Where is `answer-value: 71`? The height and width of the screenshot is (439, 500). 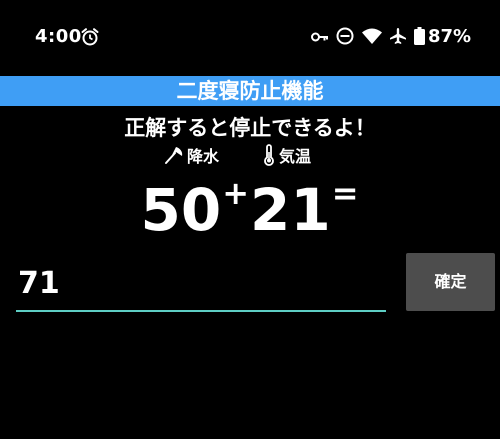 answer-value: 71 is located at coordinates (39, 283).